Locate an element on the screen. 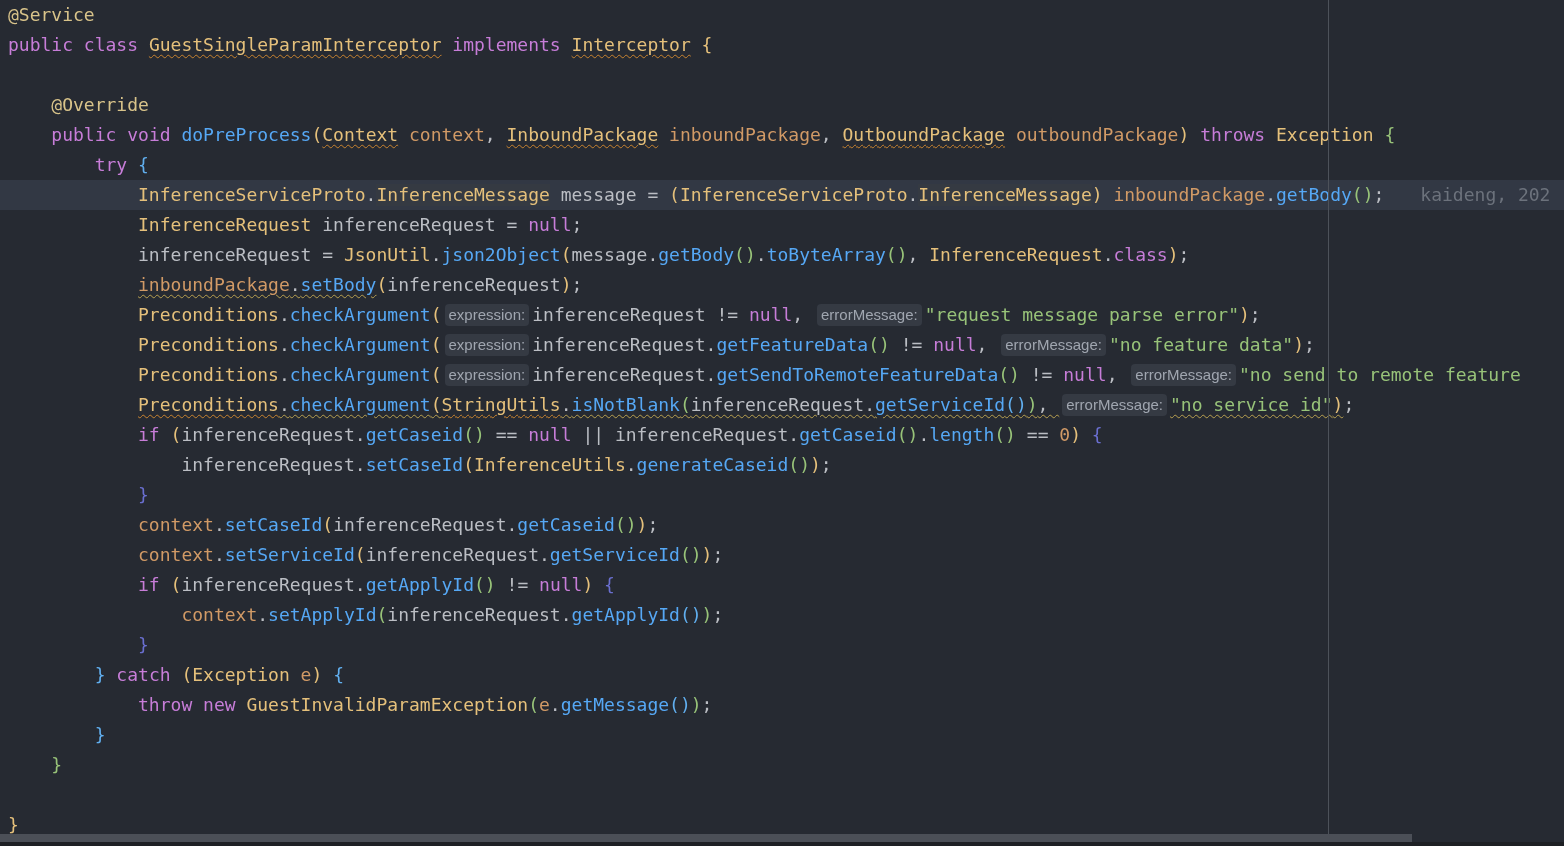 The image size is (1564, 846). keyword: throw new is located at coordinates (187, 705).